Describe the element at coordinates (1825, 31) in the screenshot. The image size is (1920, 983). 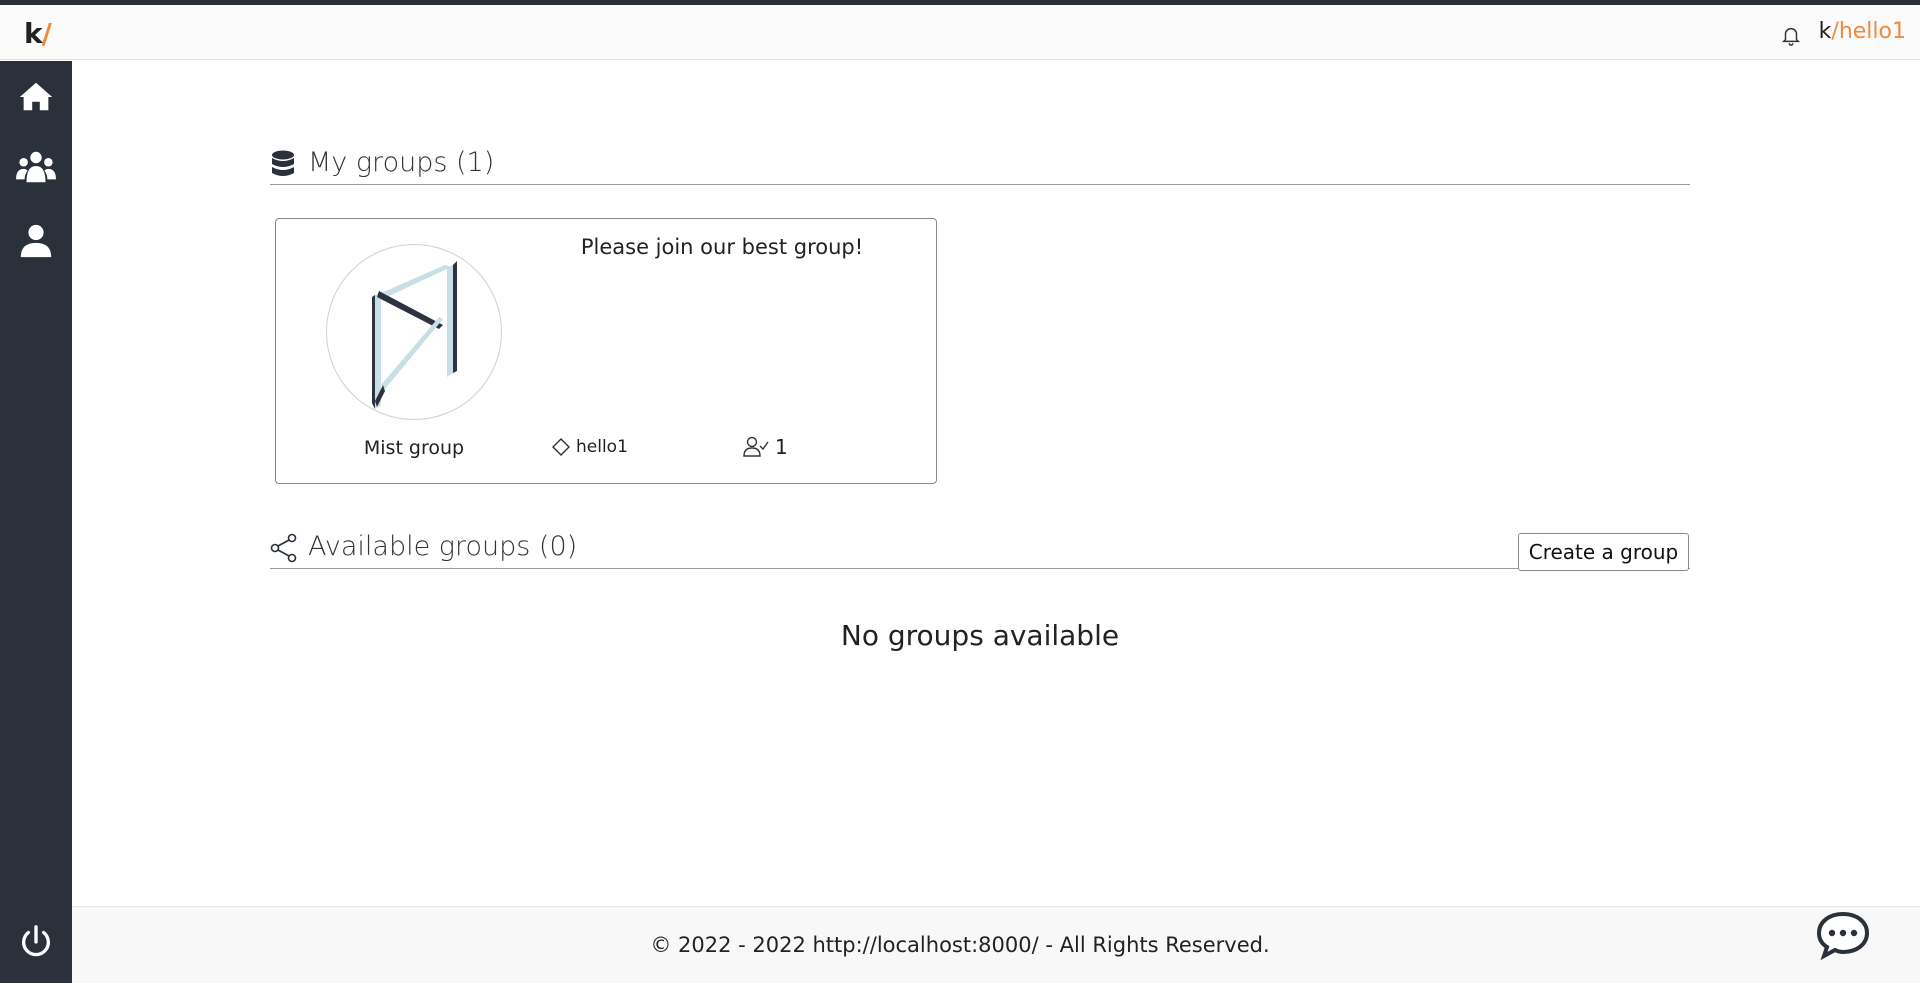
I see `user-k: k` at that location.